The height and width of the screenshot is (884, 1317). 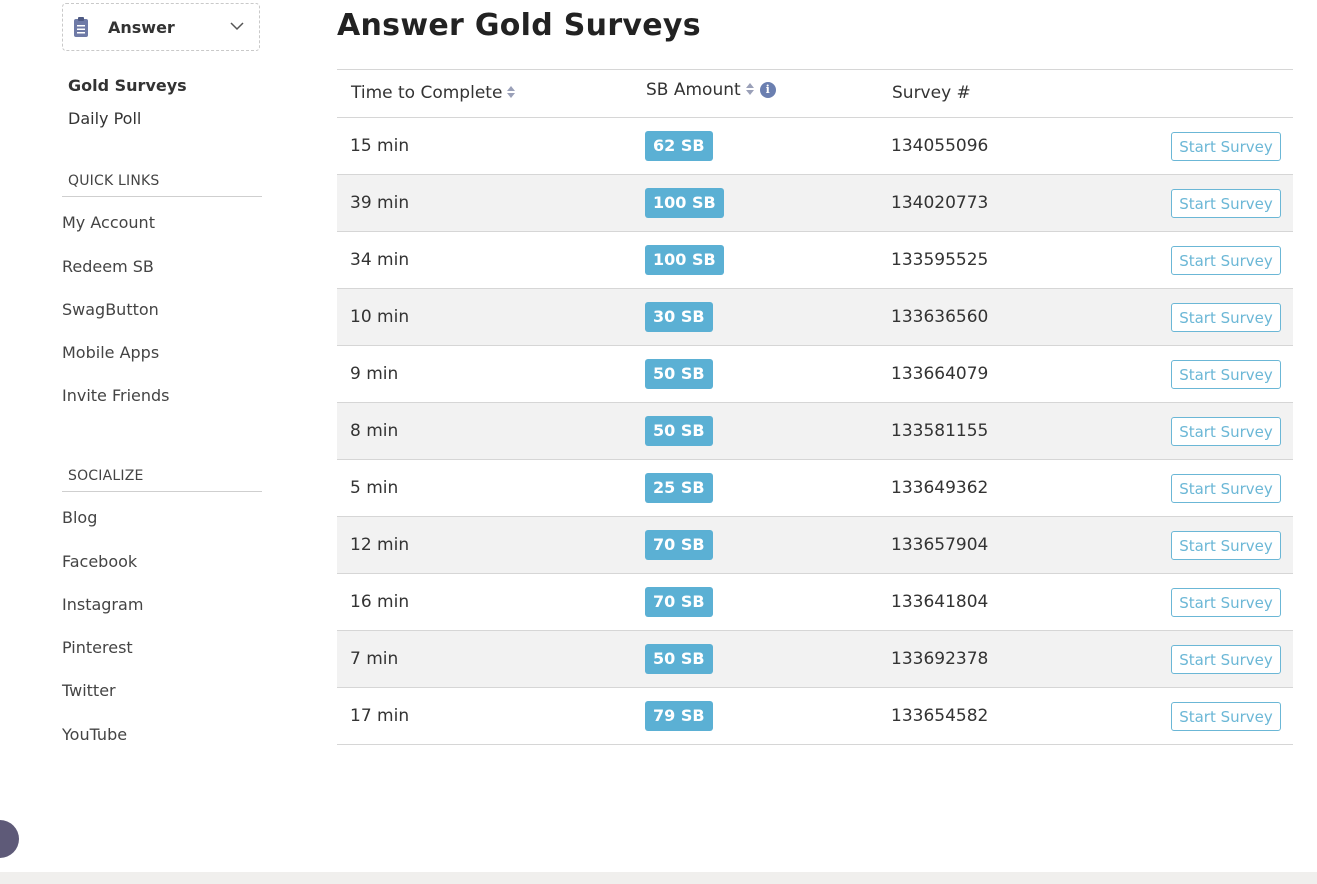 What do you see at coordinates (162, 480) in the screenshot?
I see `socialize-heading: SOCIALIZE` at bounding box center [162, 480].